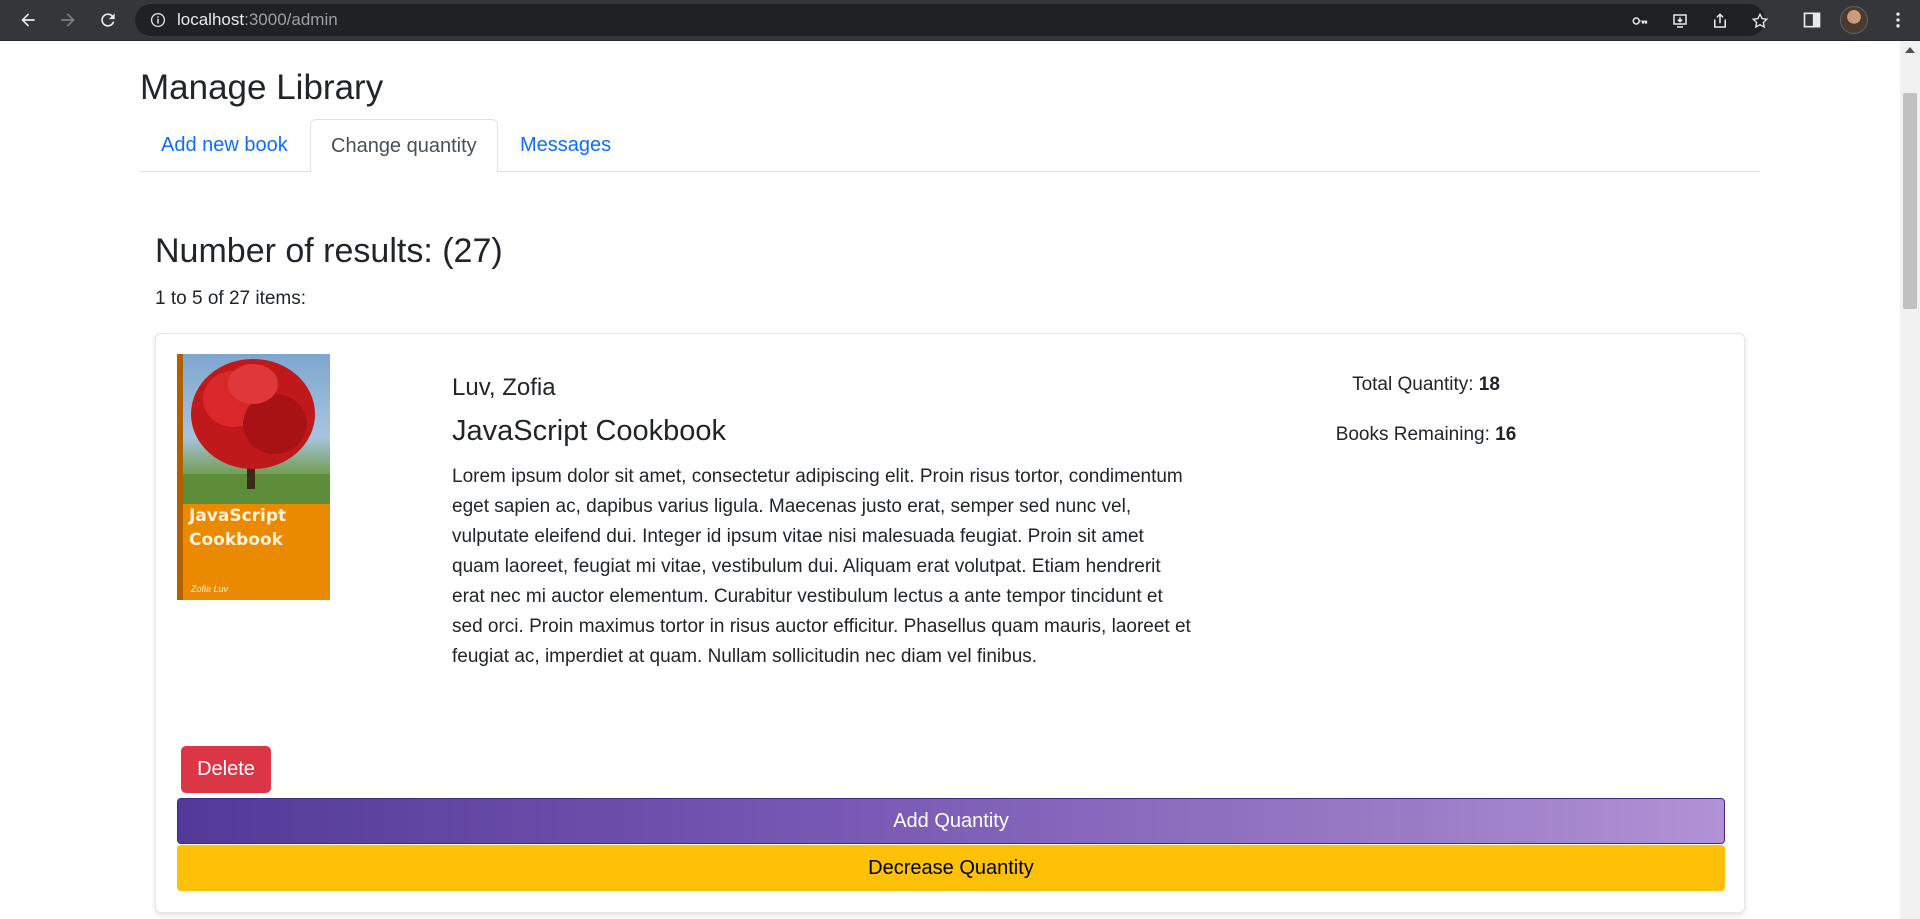  I want to click on install-icon, so click(1680, 21).